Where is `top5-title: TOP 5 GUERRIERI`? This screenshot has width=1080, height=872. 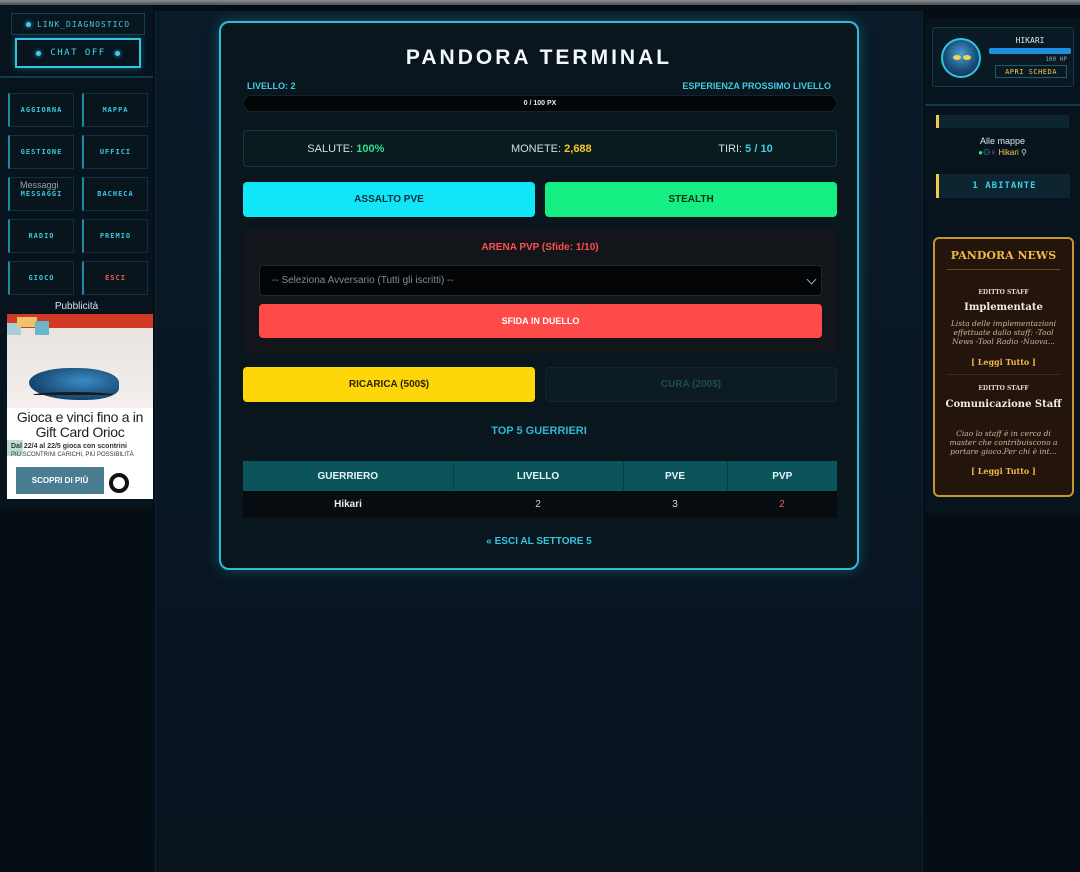
top5-title: TOP 5 GUERRIERI is located at coordinates (539, 431).